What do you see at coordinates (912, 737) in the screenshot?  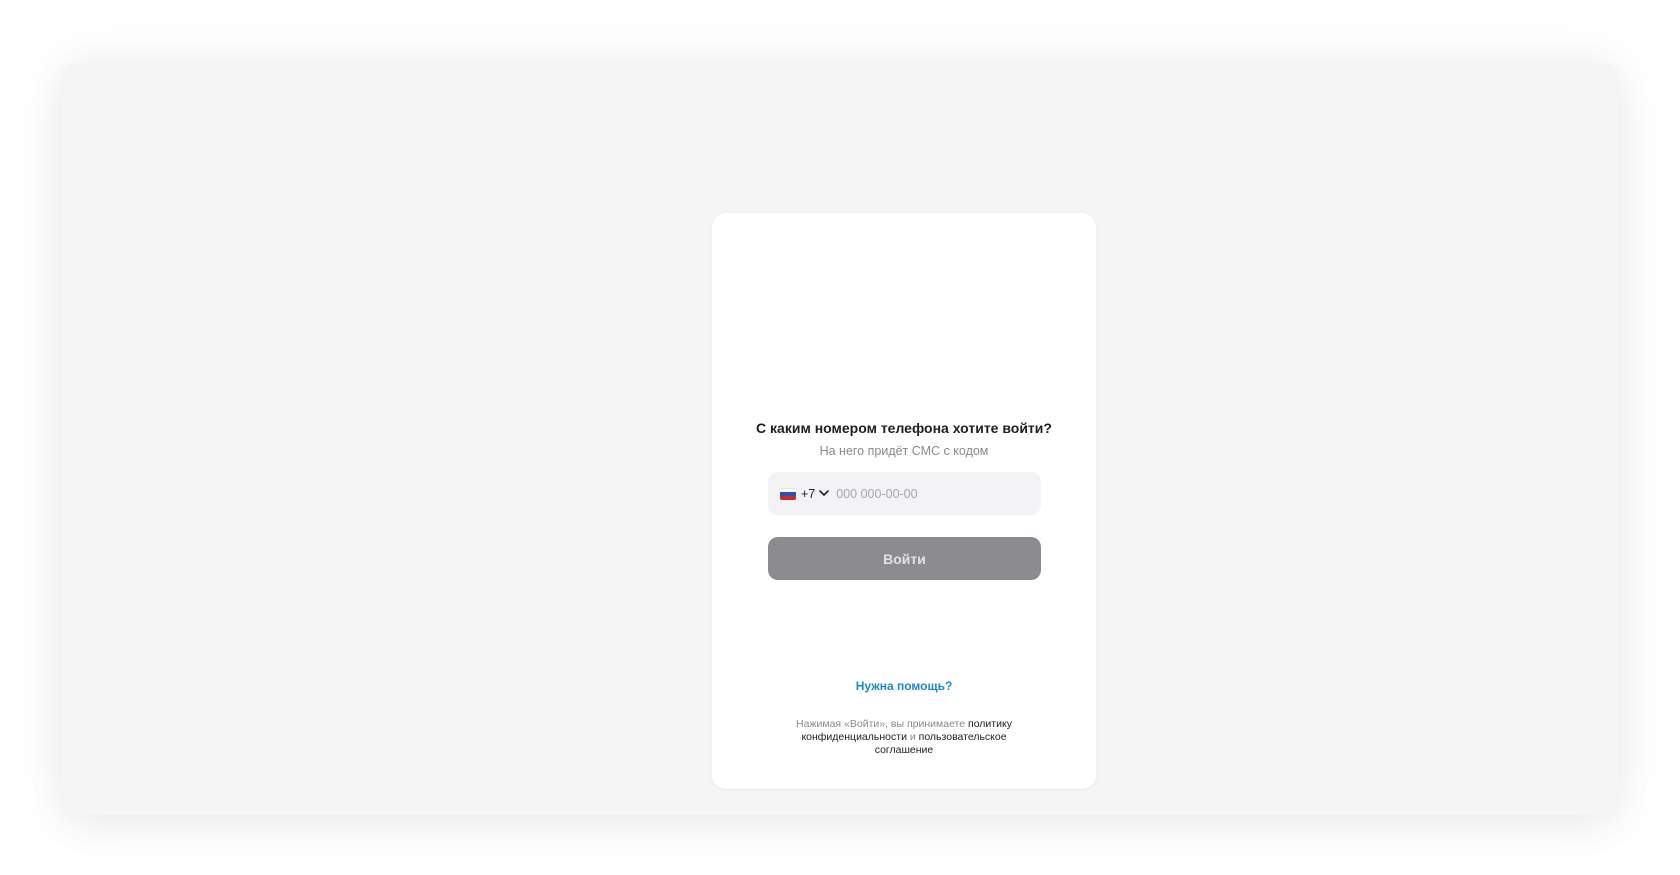 I see `legal-conjunction: и` at bounding box center [912, 737].